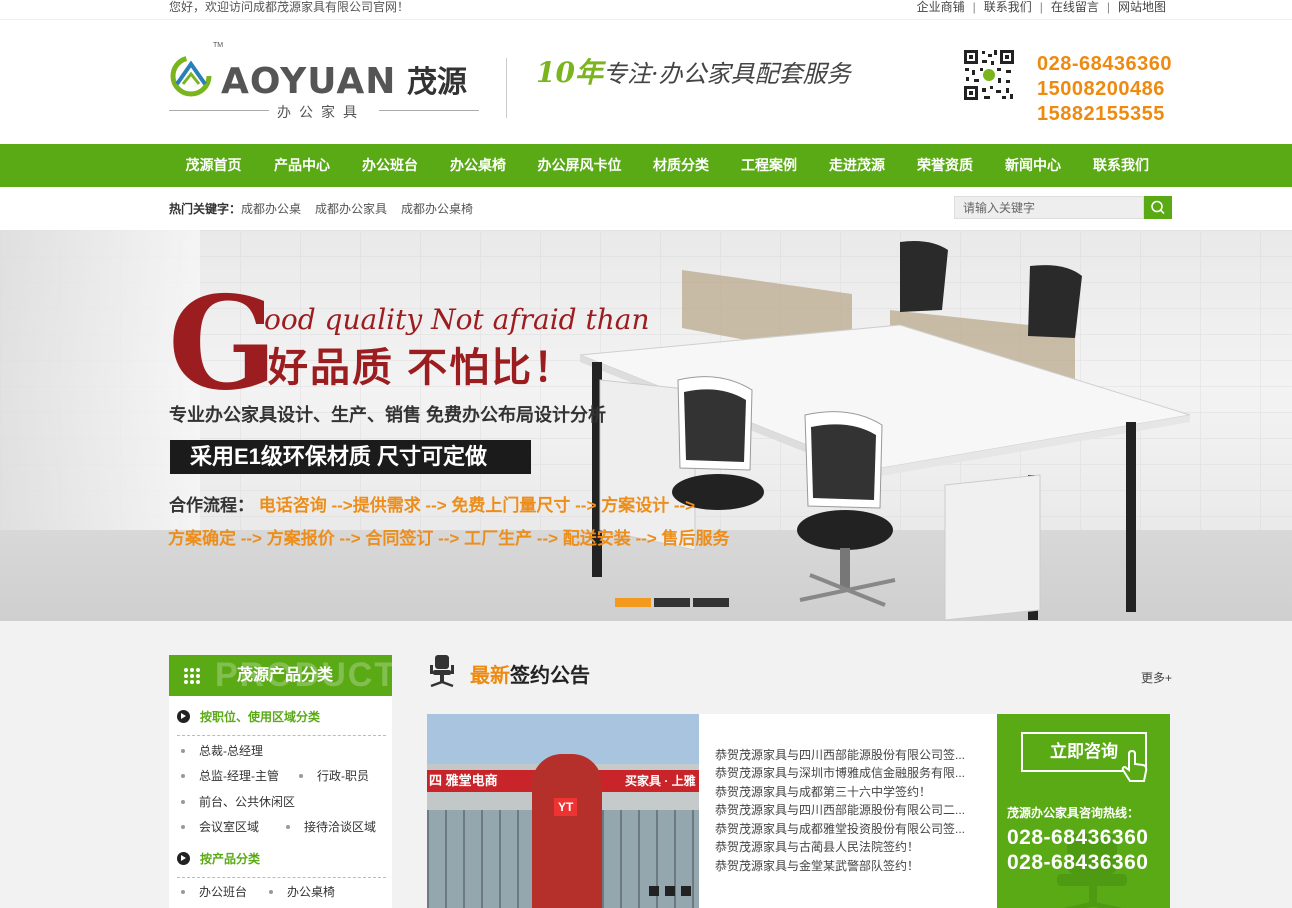 The height and width of the screenshot is (908, 1292). What do you see at coordinates (857, 165) in the screenshot?
I see `nav-about: 走进茂源` at bounding box center [857, 165].